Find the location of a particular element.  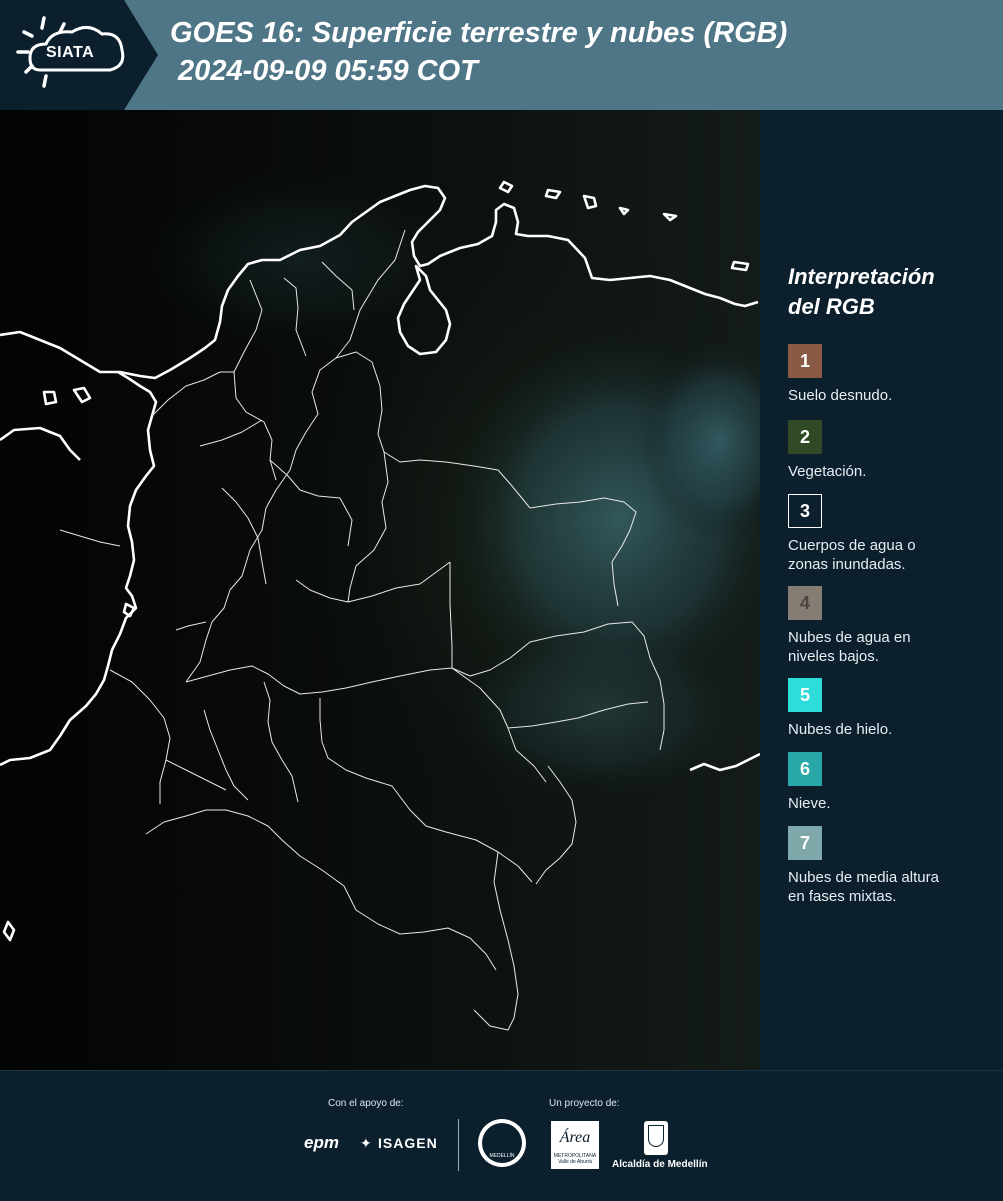

project-label: Un proyecto de: is located at coordinates (584, 1103).